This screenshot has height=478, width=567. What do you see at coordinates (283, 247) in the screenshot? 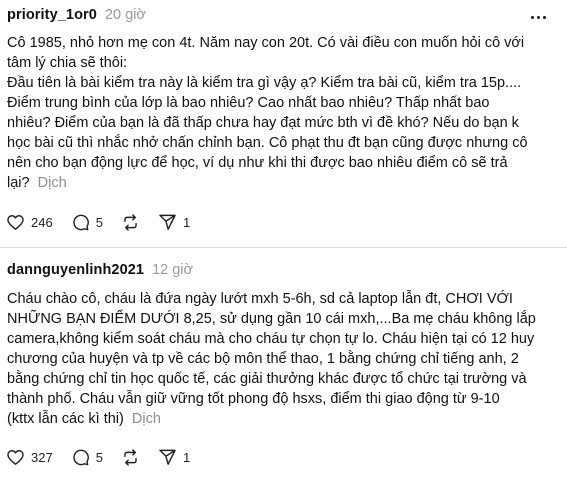
I see `post-divider` at bounding box center [283, 247].